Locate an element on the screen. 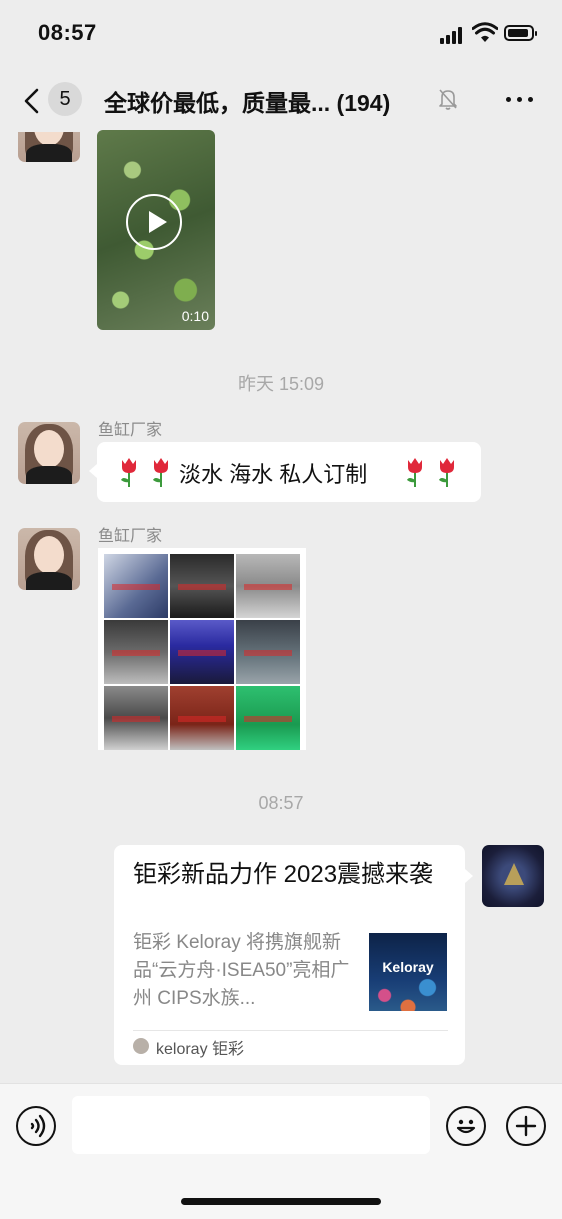 This screenshot has width=562, height=1219. emoji-icon is located at coordinates (465, 1126).